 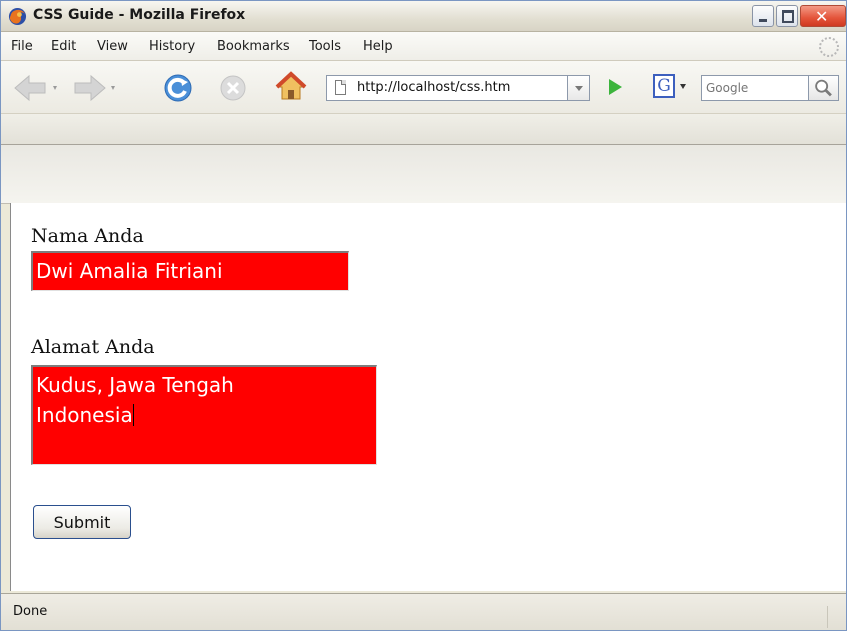 I want to click on status-text: Done, so click(x=30, y=611).